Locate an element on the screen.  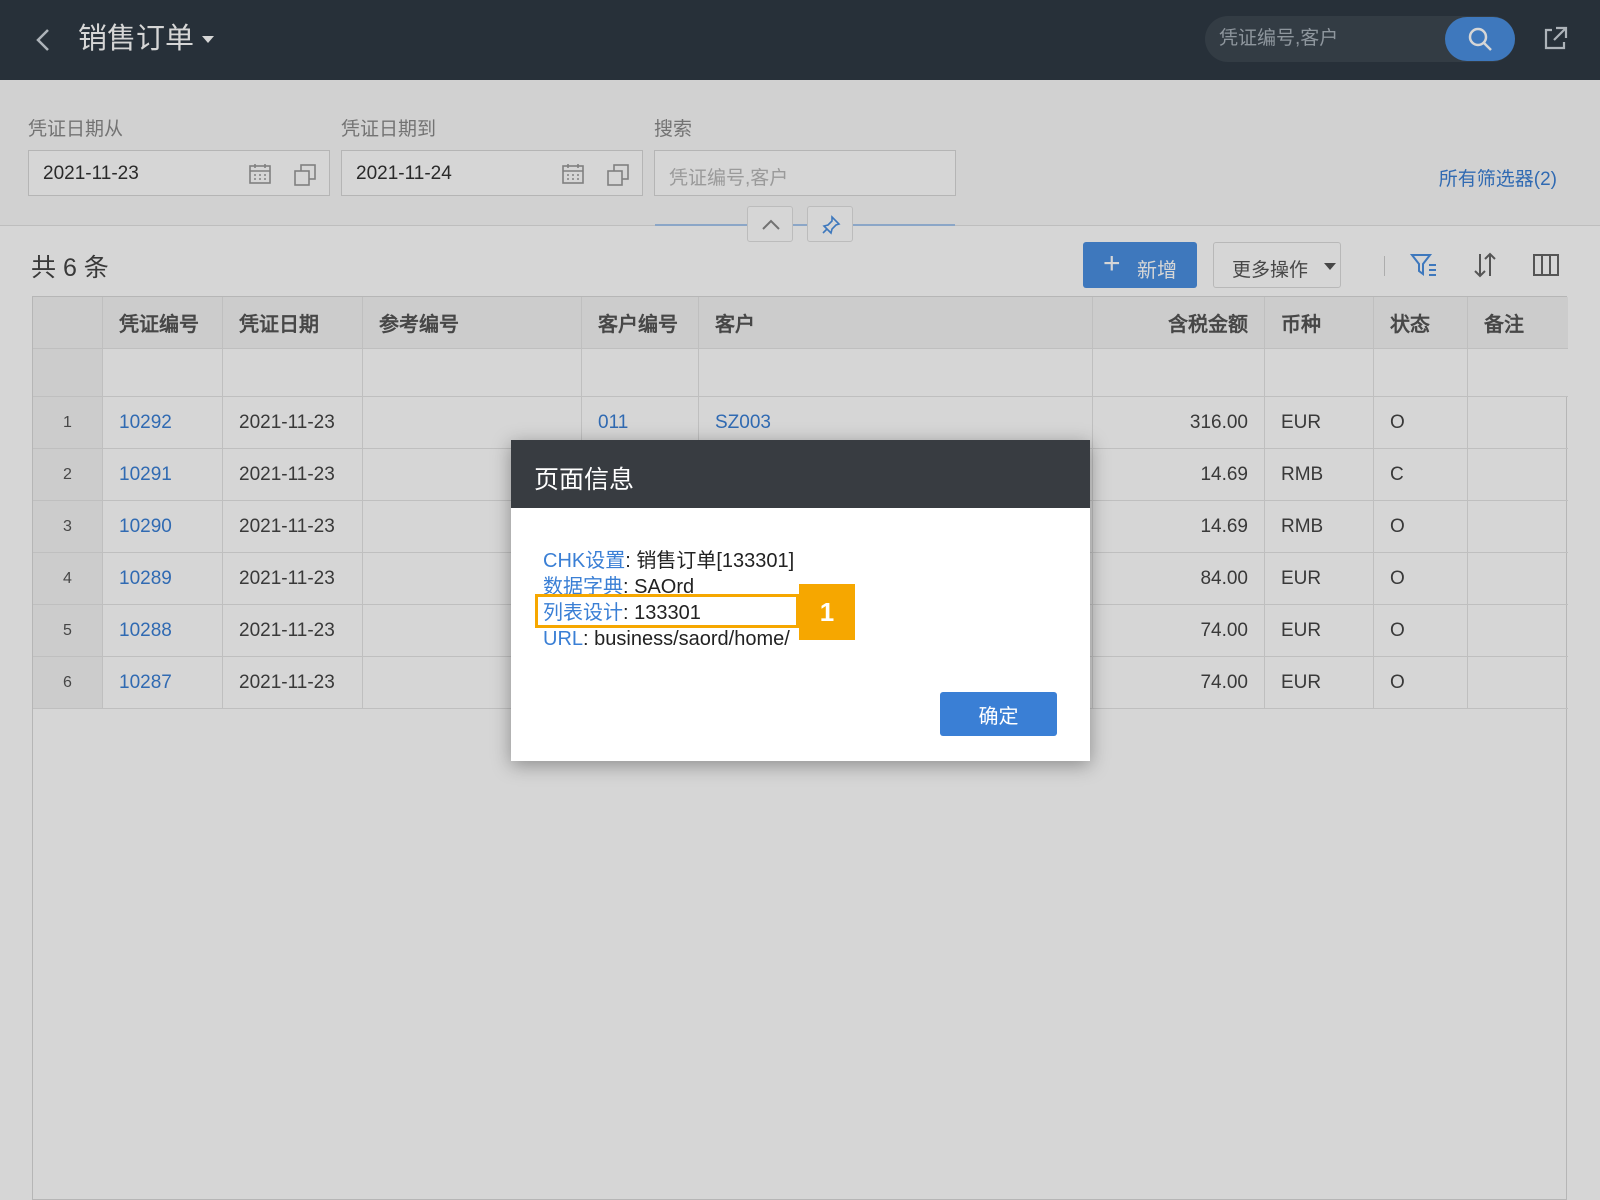
info-line-url: URL: business/saord/home/ is located at coordinates (666, 639).